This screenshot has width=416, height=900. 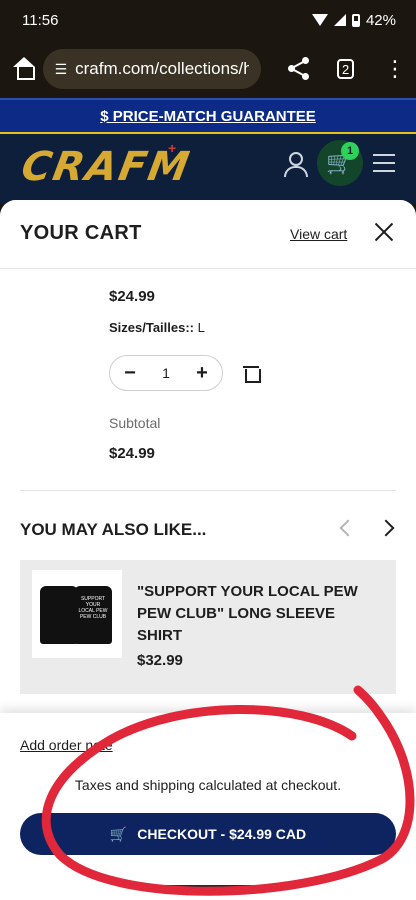 I want to click on view-cart-link: View cart, so click(x=318, y=234).